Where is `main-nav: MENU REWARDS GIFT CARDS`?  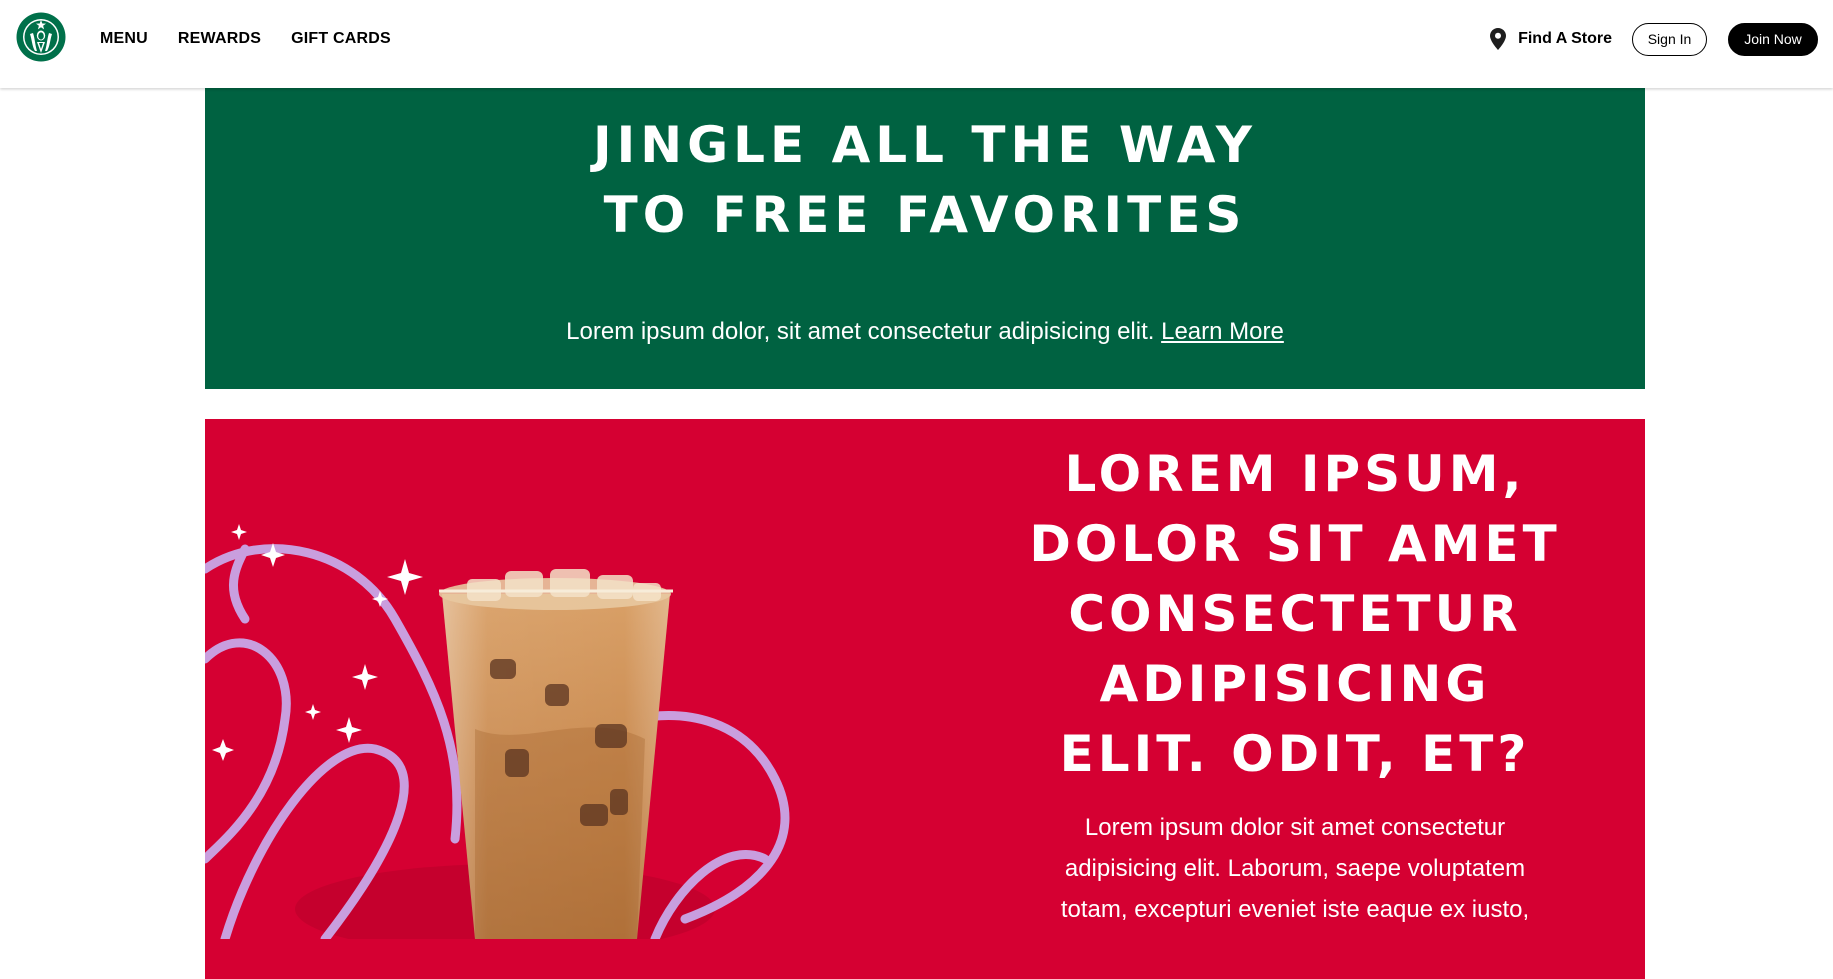 main-nav: MENU REWARDS GIFT CARDS is located at coordinates (245, 39).